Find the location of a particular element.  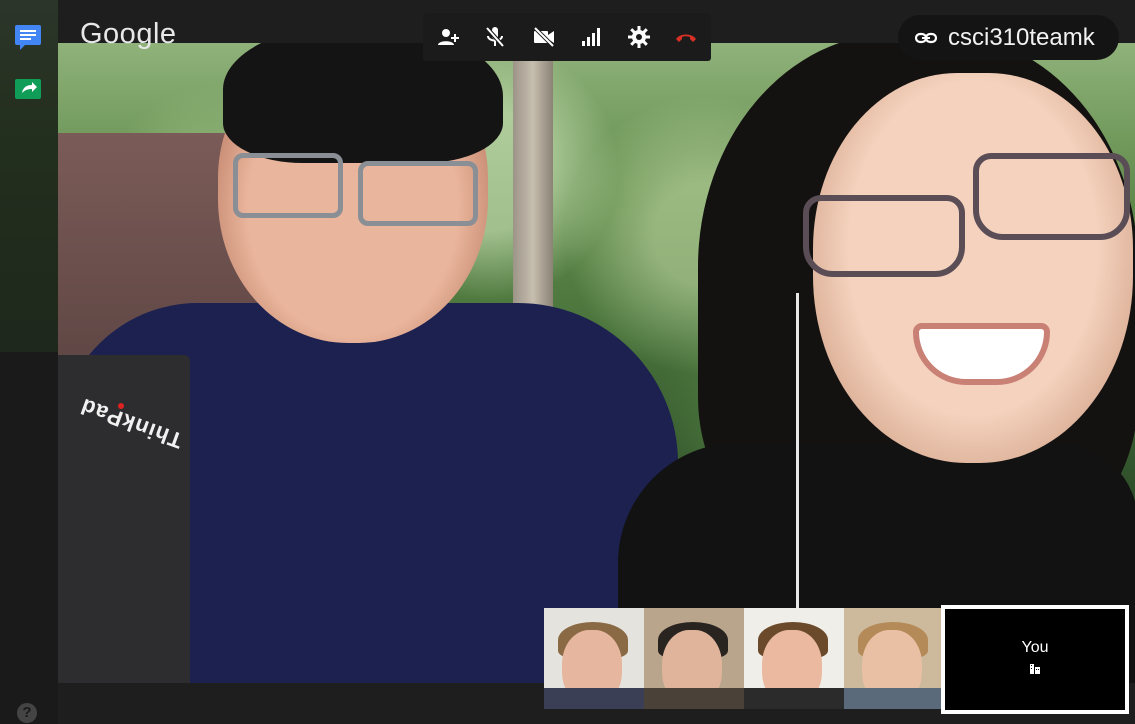

settings-button is located at coordinates (639, 37).